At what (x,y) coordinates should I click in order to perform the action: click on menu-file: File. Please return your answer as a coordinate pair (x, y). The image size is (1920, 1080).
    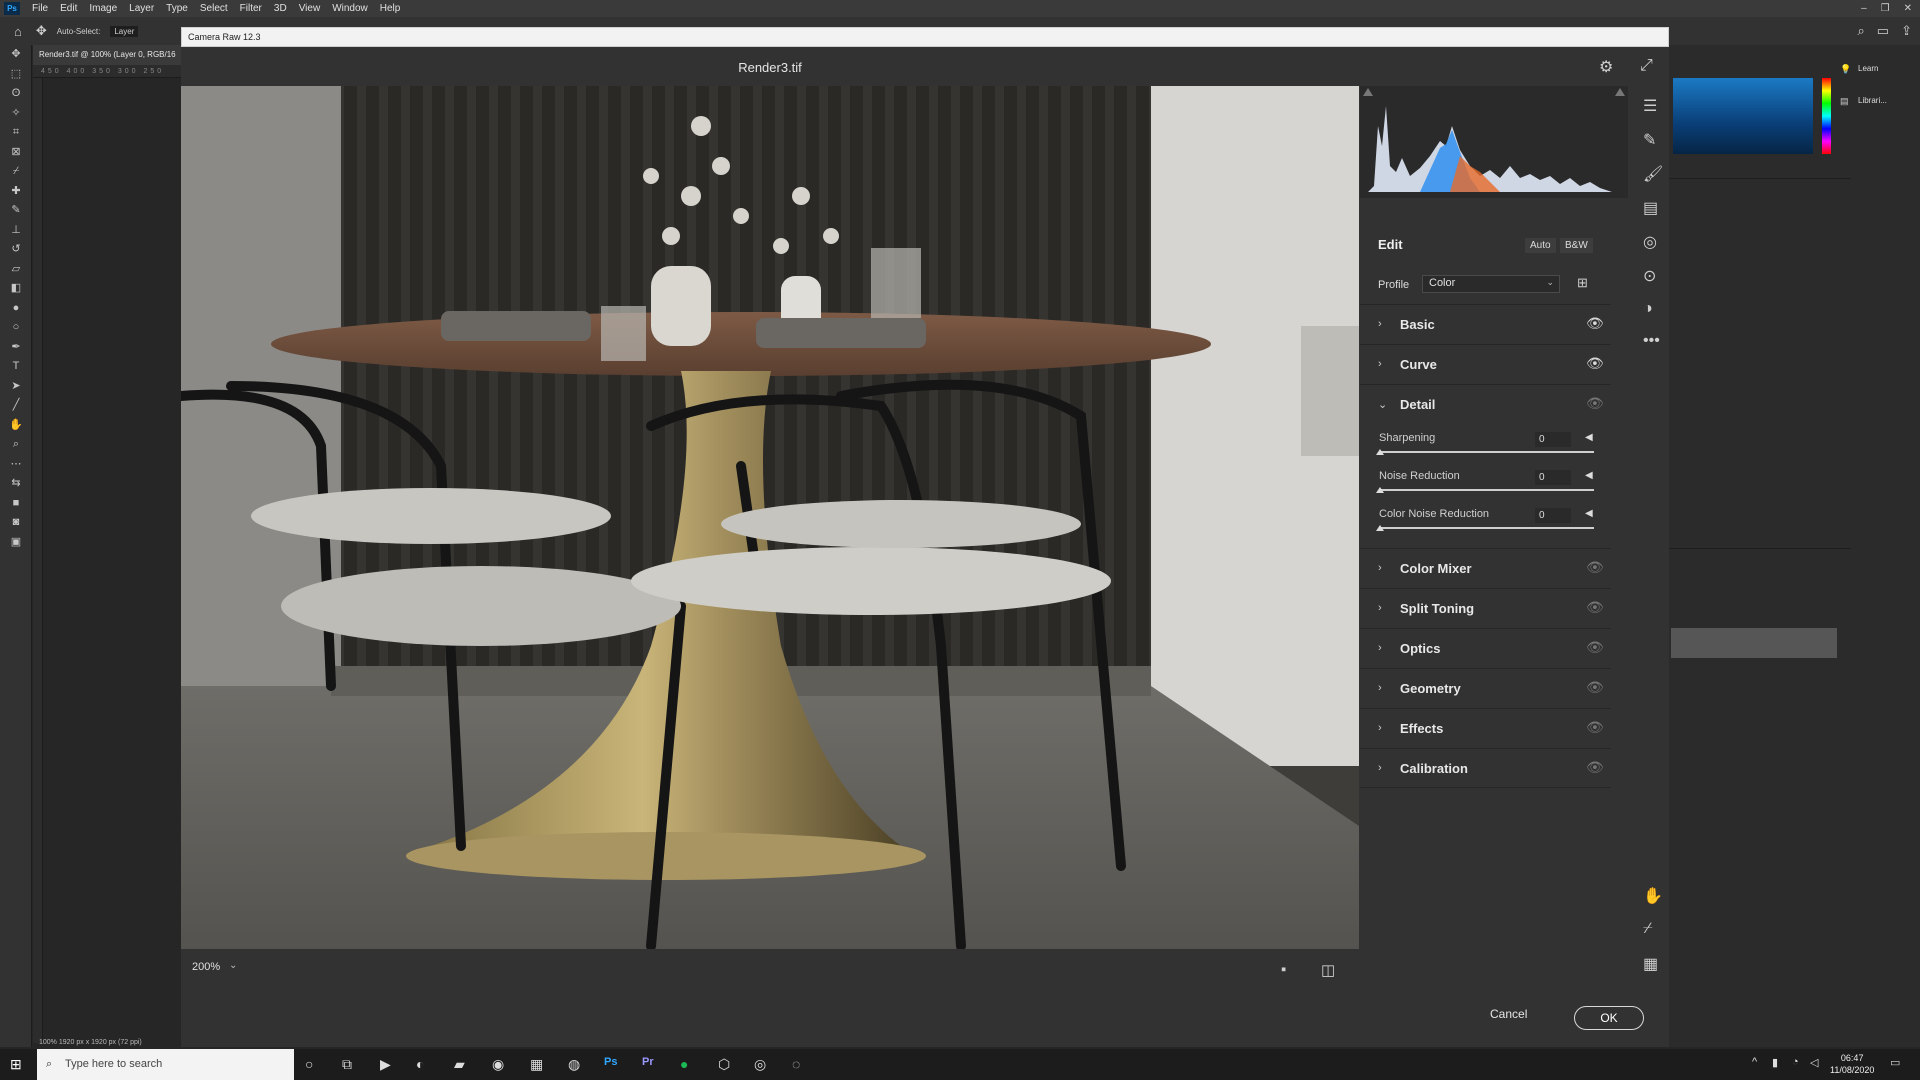
    Looking at the image, I should click on (40, 8).